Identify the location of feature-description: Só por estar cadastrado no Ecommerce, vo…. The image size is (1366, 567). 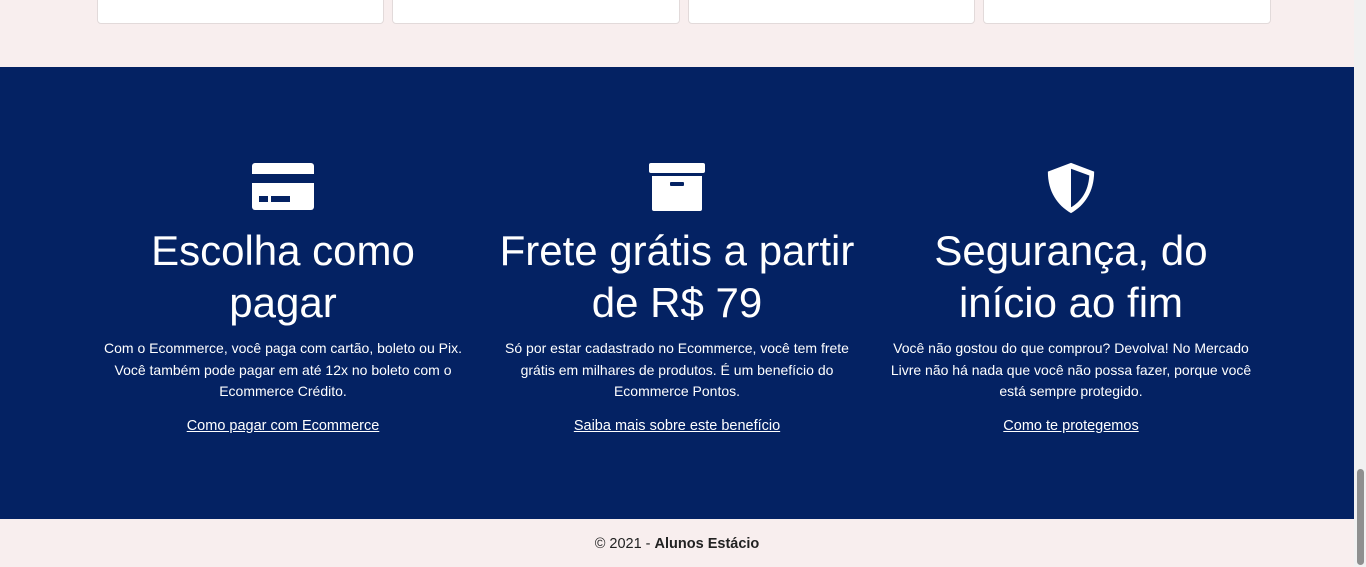
(677, 369).